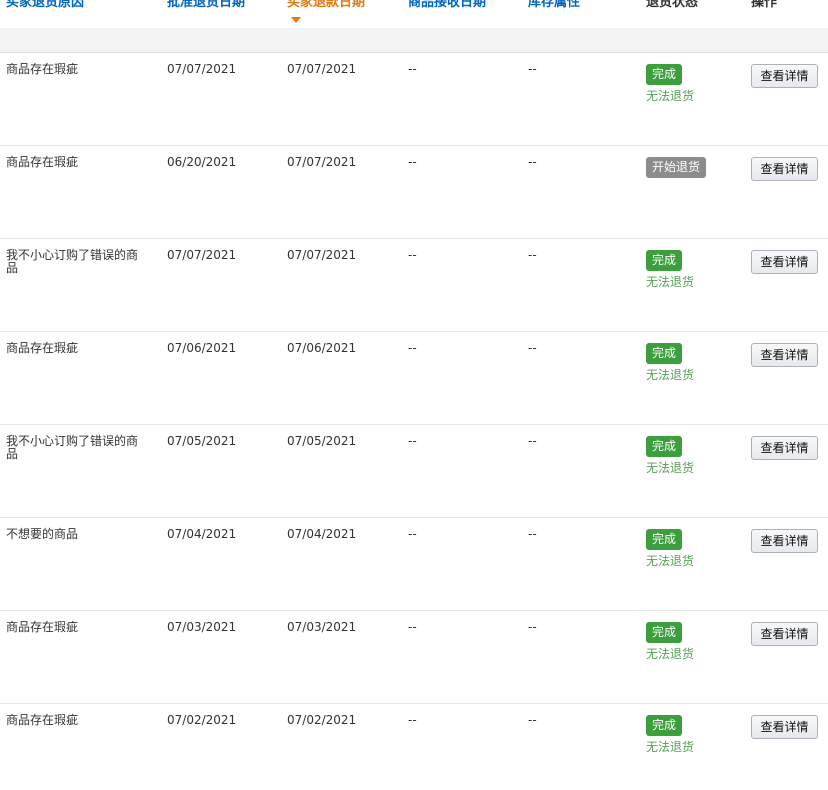 This screenshot has width=828, height=790. What do you see at coordinates (414, 657) in the screenshot?
I see `table-row: 商品存在瑕疵 07/03/2021 07/03/2021 -- -- 完成无法退货 查看详情` at bounding box center [414, 657].